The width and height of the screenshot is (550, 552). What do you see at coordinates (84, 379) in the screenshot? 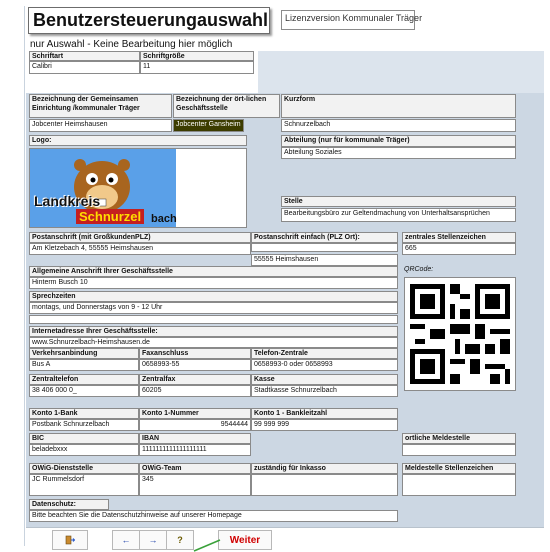
I see `central-phone-label: Zentraltelefon` at bounding box center [84, 379].